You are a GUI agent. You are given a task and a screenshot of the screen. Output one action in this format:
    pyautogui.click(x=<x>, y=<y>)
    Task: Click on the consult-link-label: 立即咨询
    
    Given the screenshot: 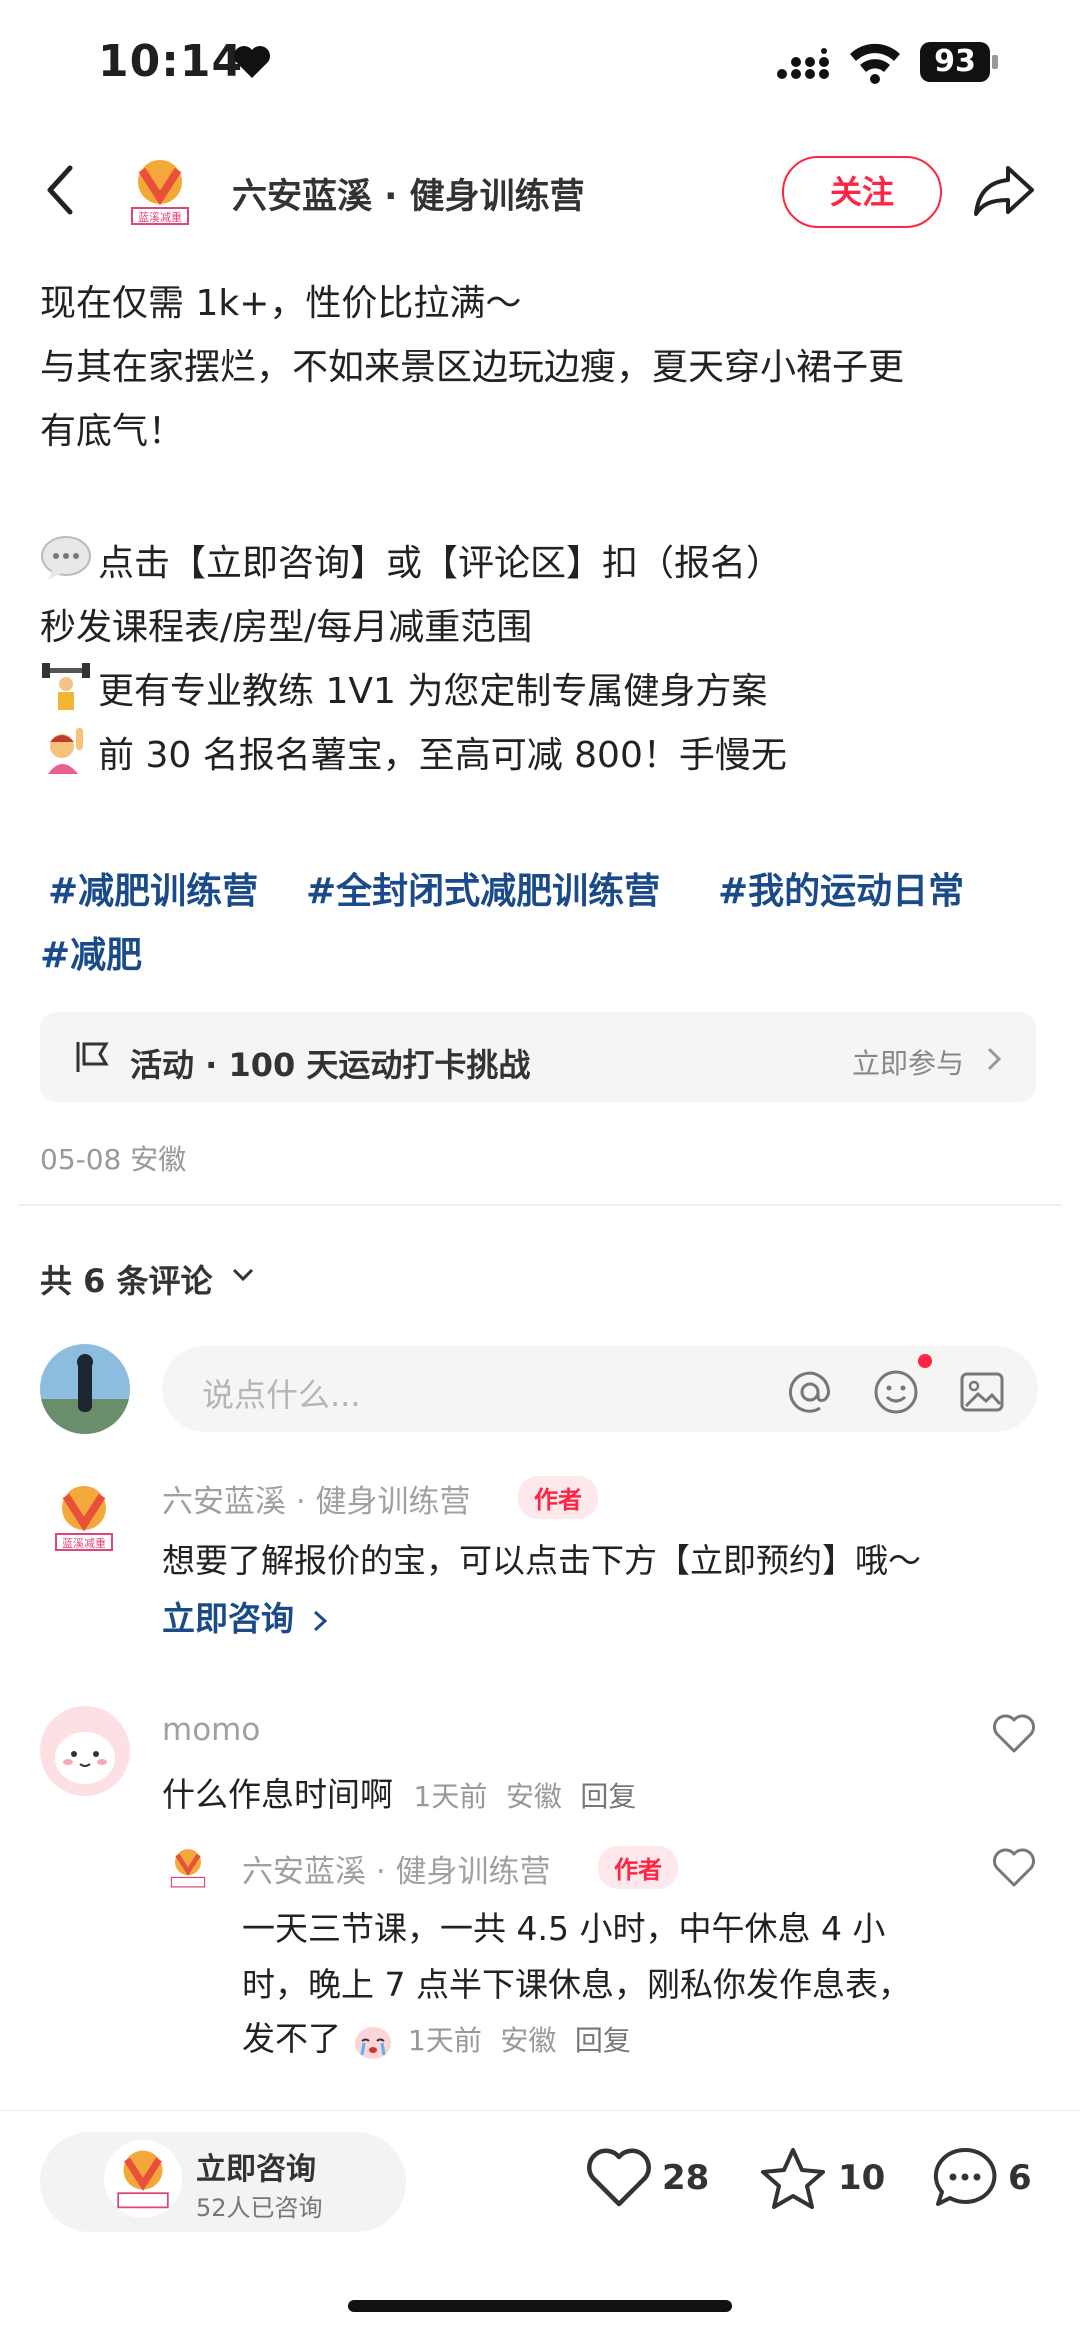 What is the action you would take?
    pyautogui.click(x=228, y=1618)
    